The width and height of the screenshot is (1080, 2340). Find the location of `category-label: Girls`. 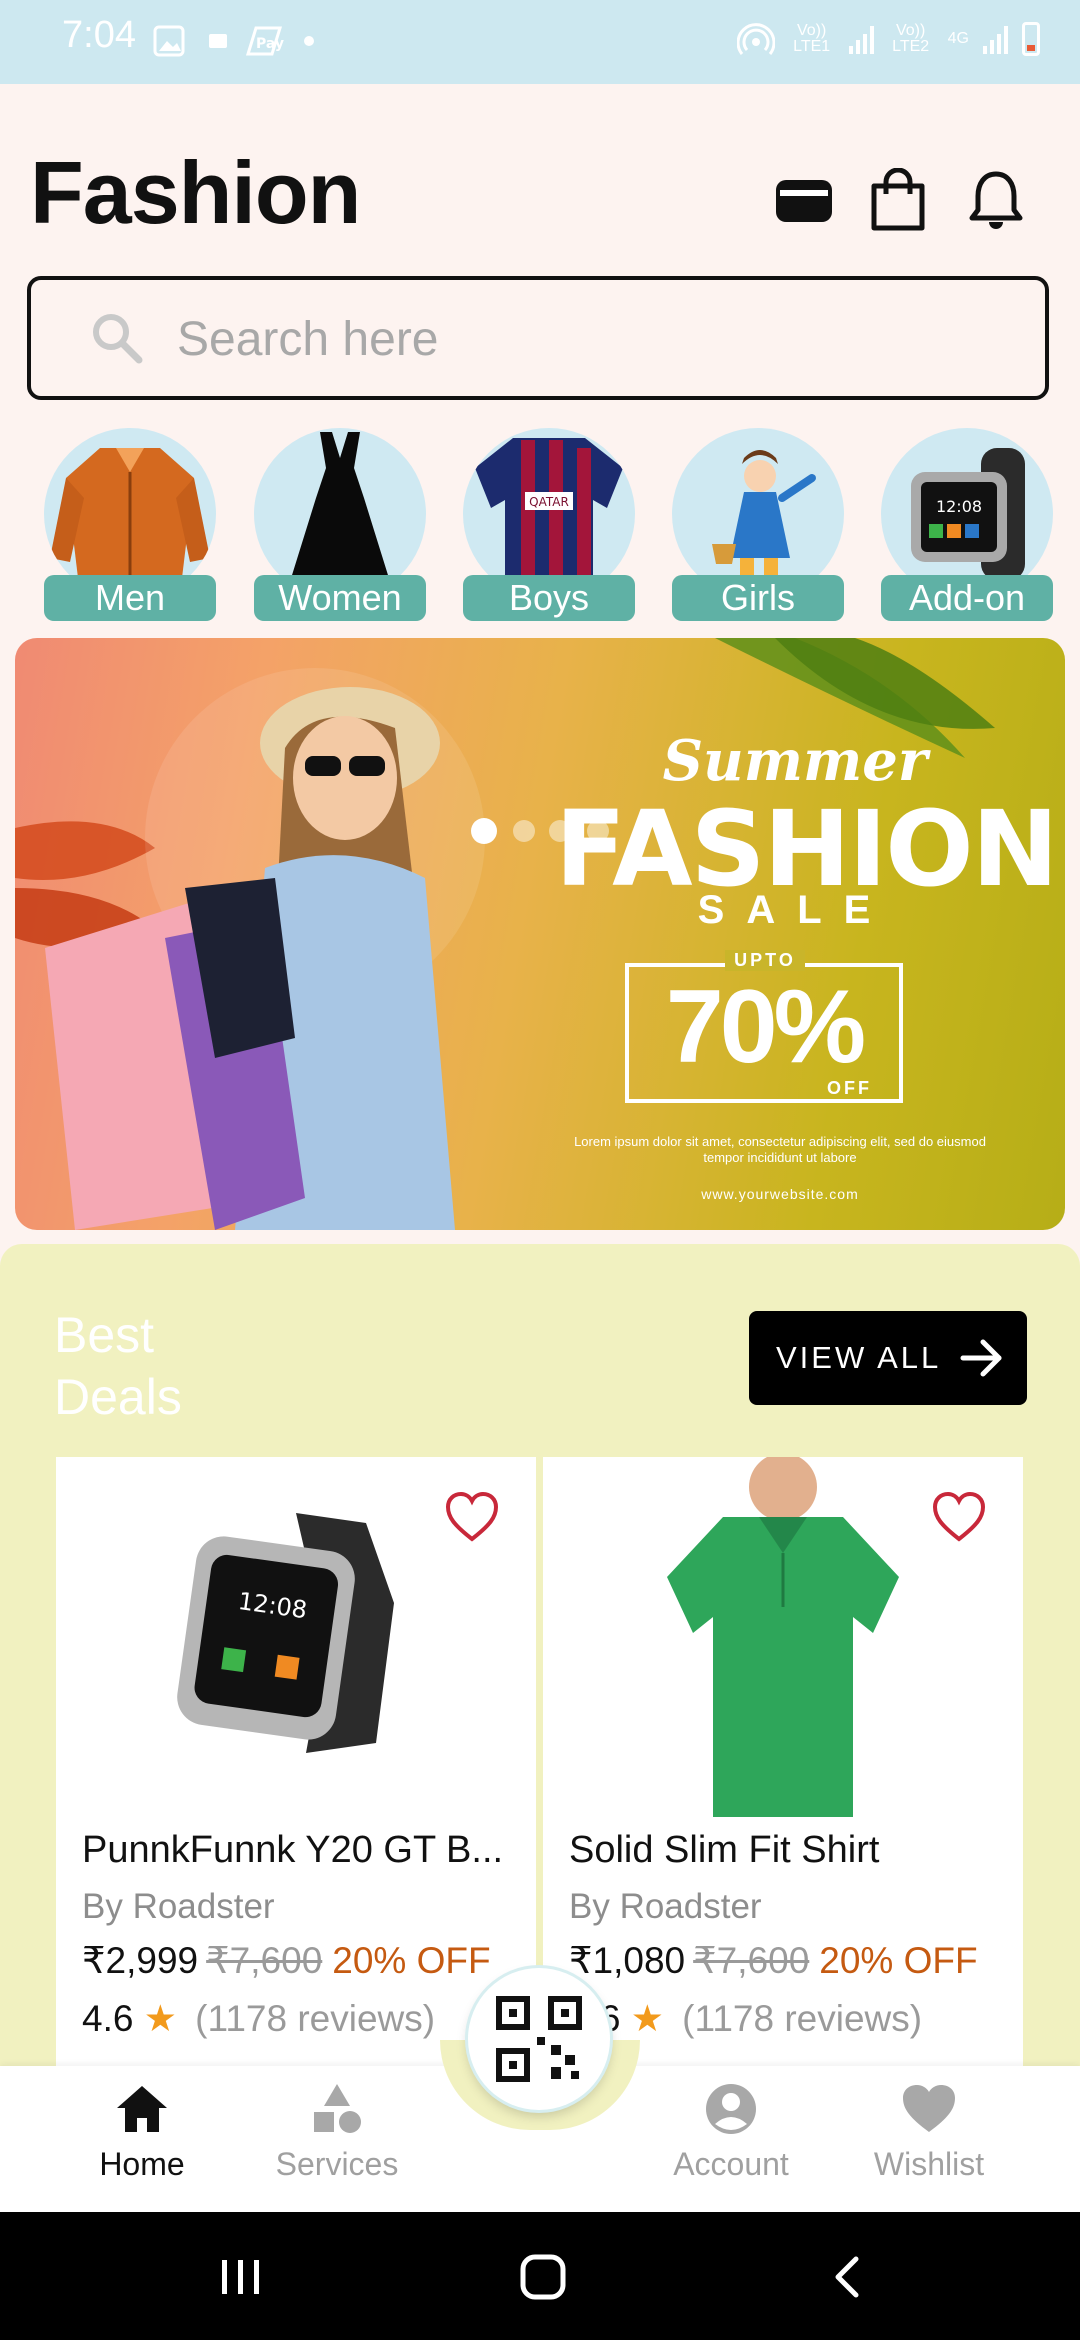

category-label: Girls is located at coordinates (758, 598).